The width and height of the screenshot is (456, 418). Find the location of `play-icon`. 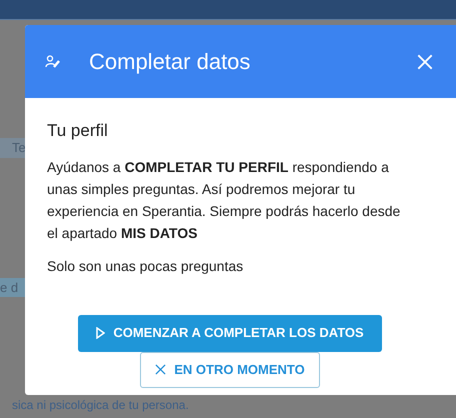

play-icon is located at coordinates (101, 333).